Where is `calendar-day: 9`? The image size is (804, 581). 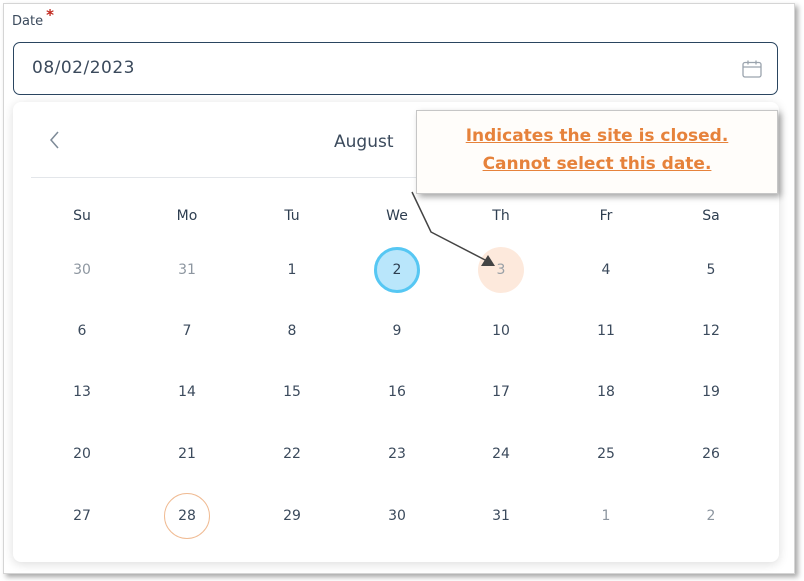 calendar-day: 9 is located at coordinates (397, 331).